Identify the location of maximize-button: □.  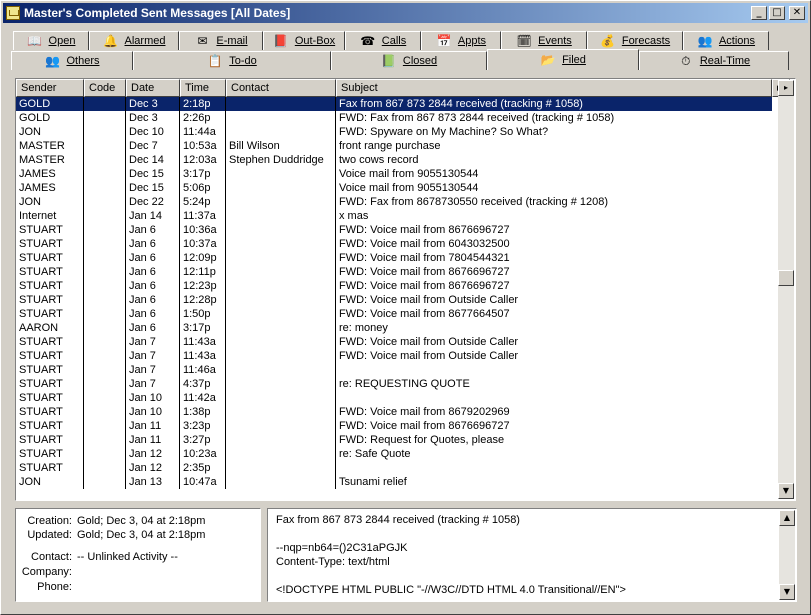
(777, 13).